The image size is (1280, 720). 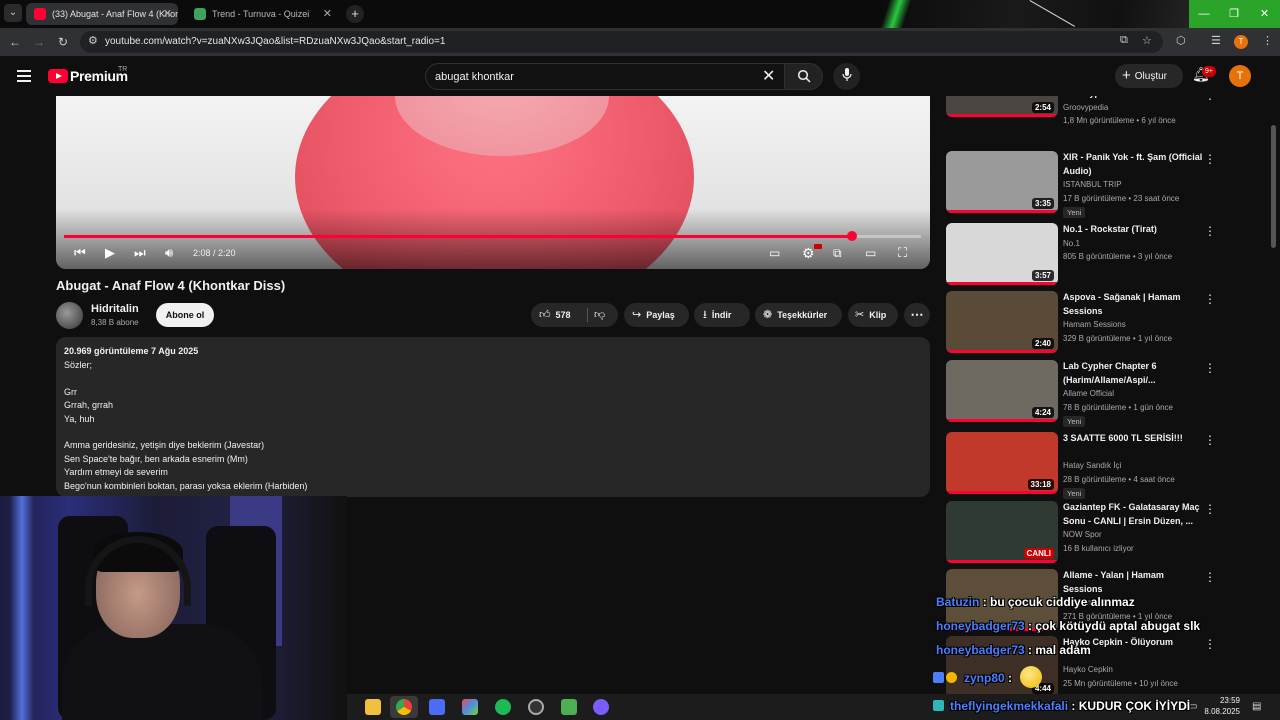 I want to click on settings-gear-icon: ⚙, so click(x=808, y=253).